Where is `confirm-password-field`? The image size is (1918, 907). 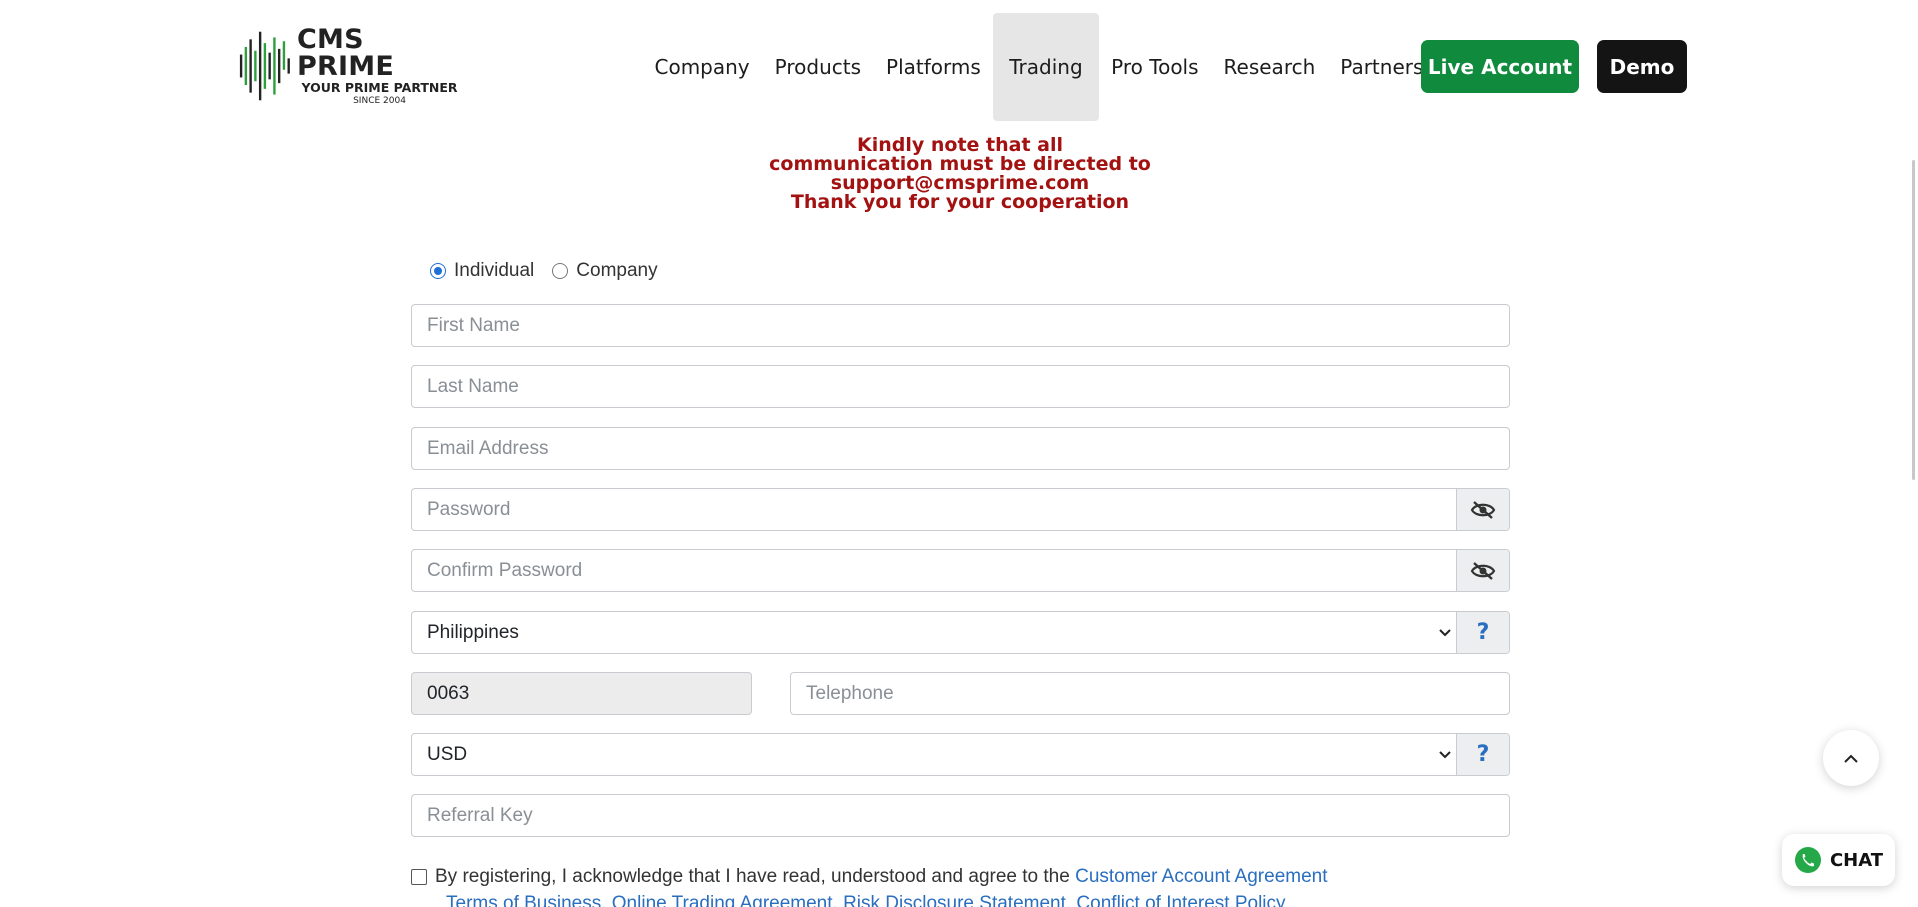 confirm-password-field is located at coordinates (960, 570).